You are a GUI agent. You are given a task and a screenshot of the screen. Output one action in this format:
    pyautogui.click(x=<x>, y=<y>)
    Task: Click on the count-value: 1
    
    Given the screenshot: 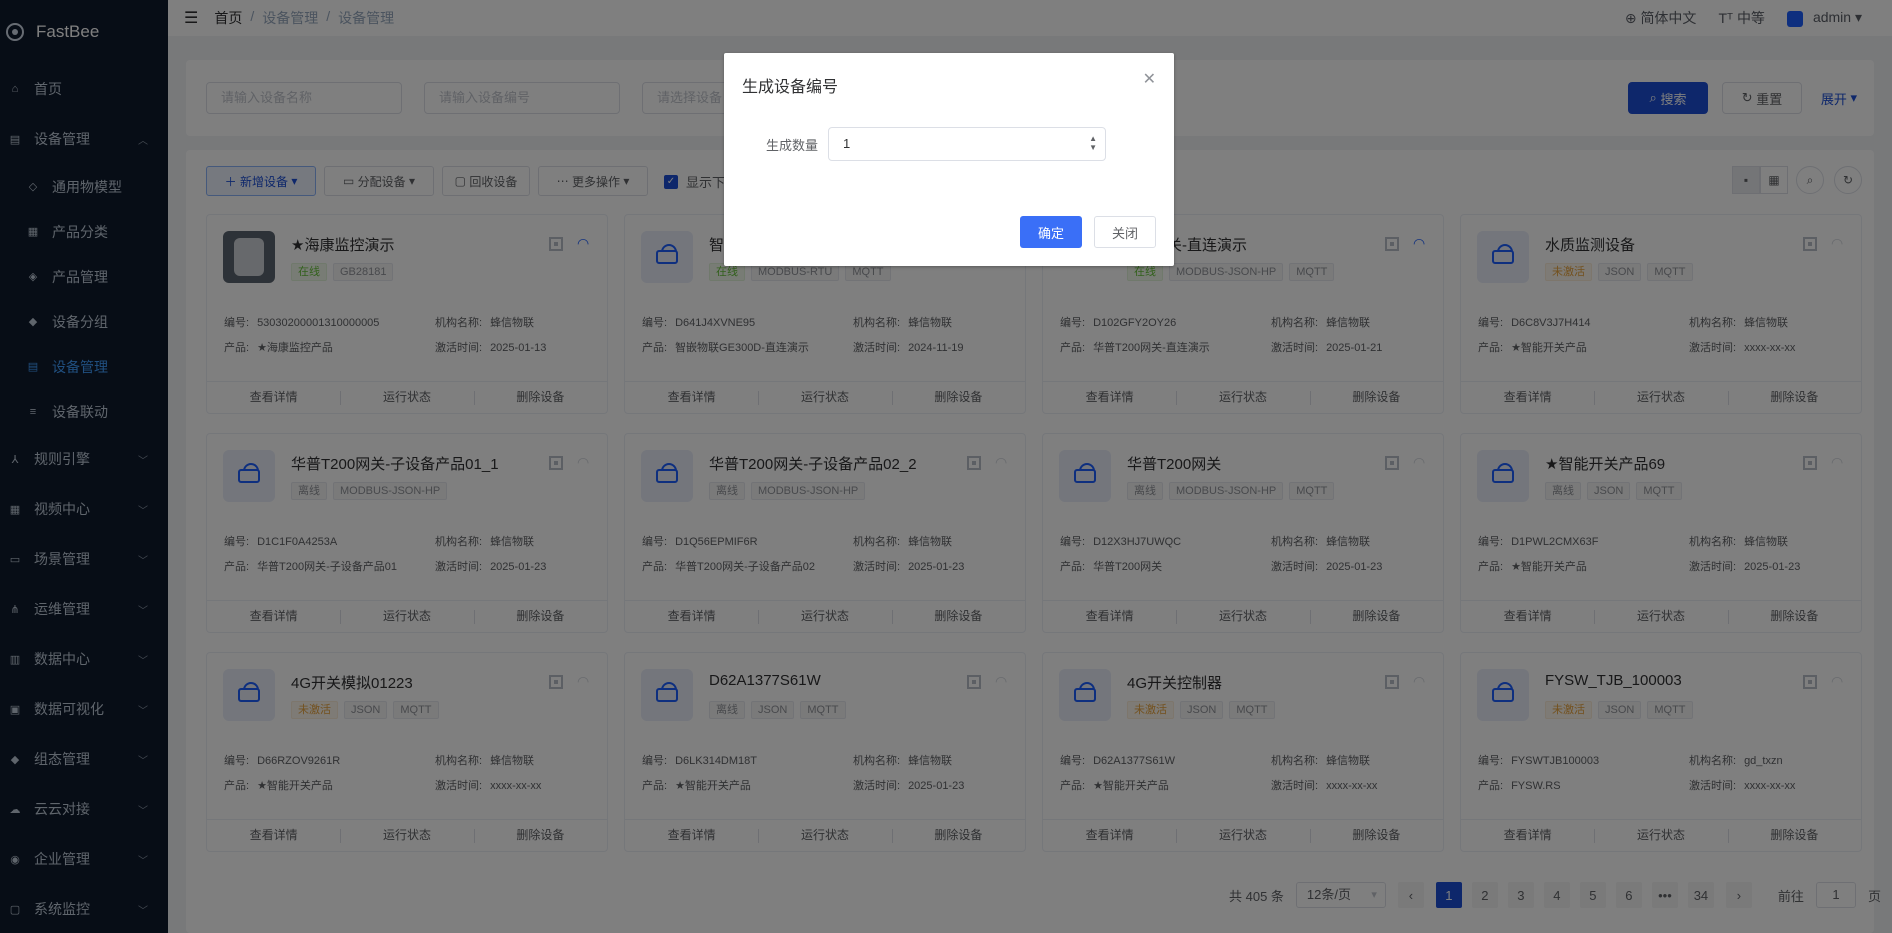 What is the action you would take?
    pyautogui.click(x=847, y=143)
    